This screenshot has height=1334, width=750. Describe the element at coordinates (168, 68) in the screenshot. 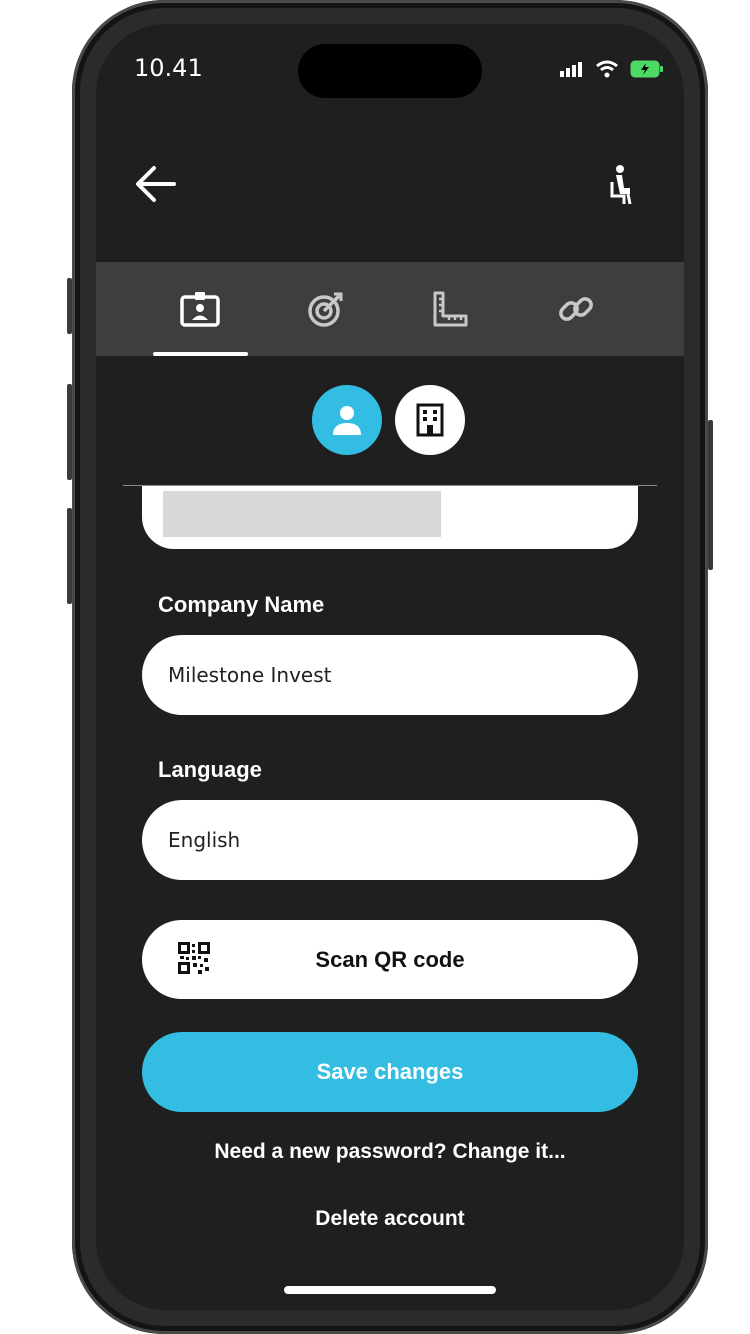

I see `status-time: 10.41` at that location.